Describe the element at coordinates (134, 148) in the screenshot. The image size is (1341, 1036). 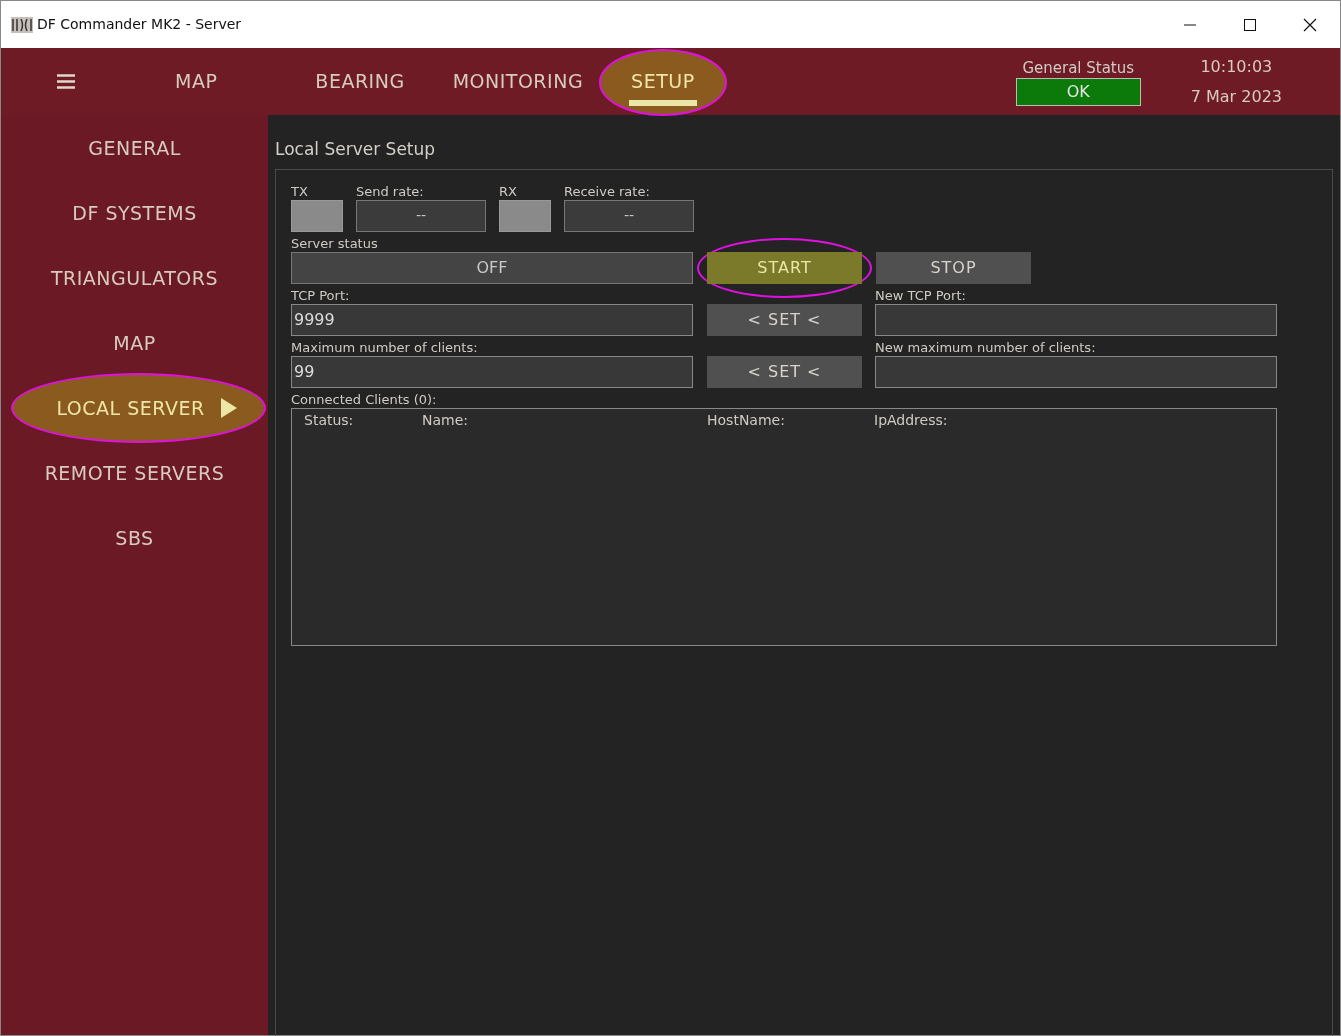
I see `sidebar-item: GENERAL` at that location.